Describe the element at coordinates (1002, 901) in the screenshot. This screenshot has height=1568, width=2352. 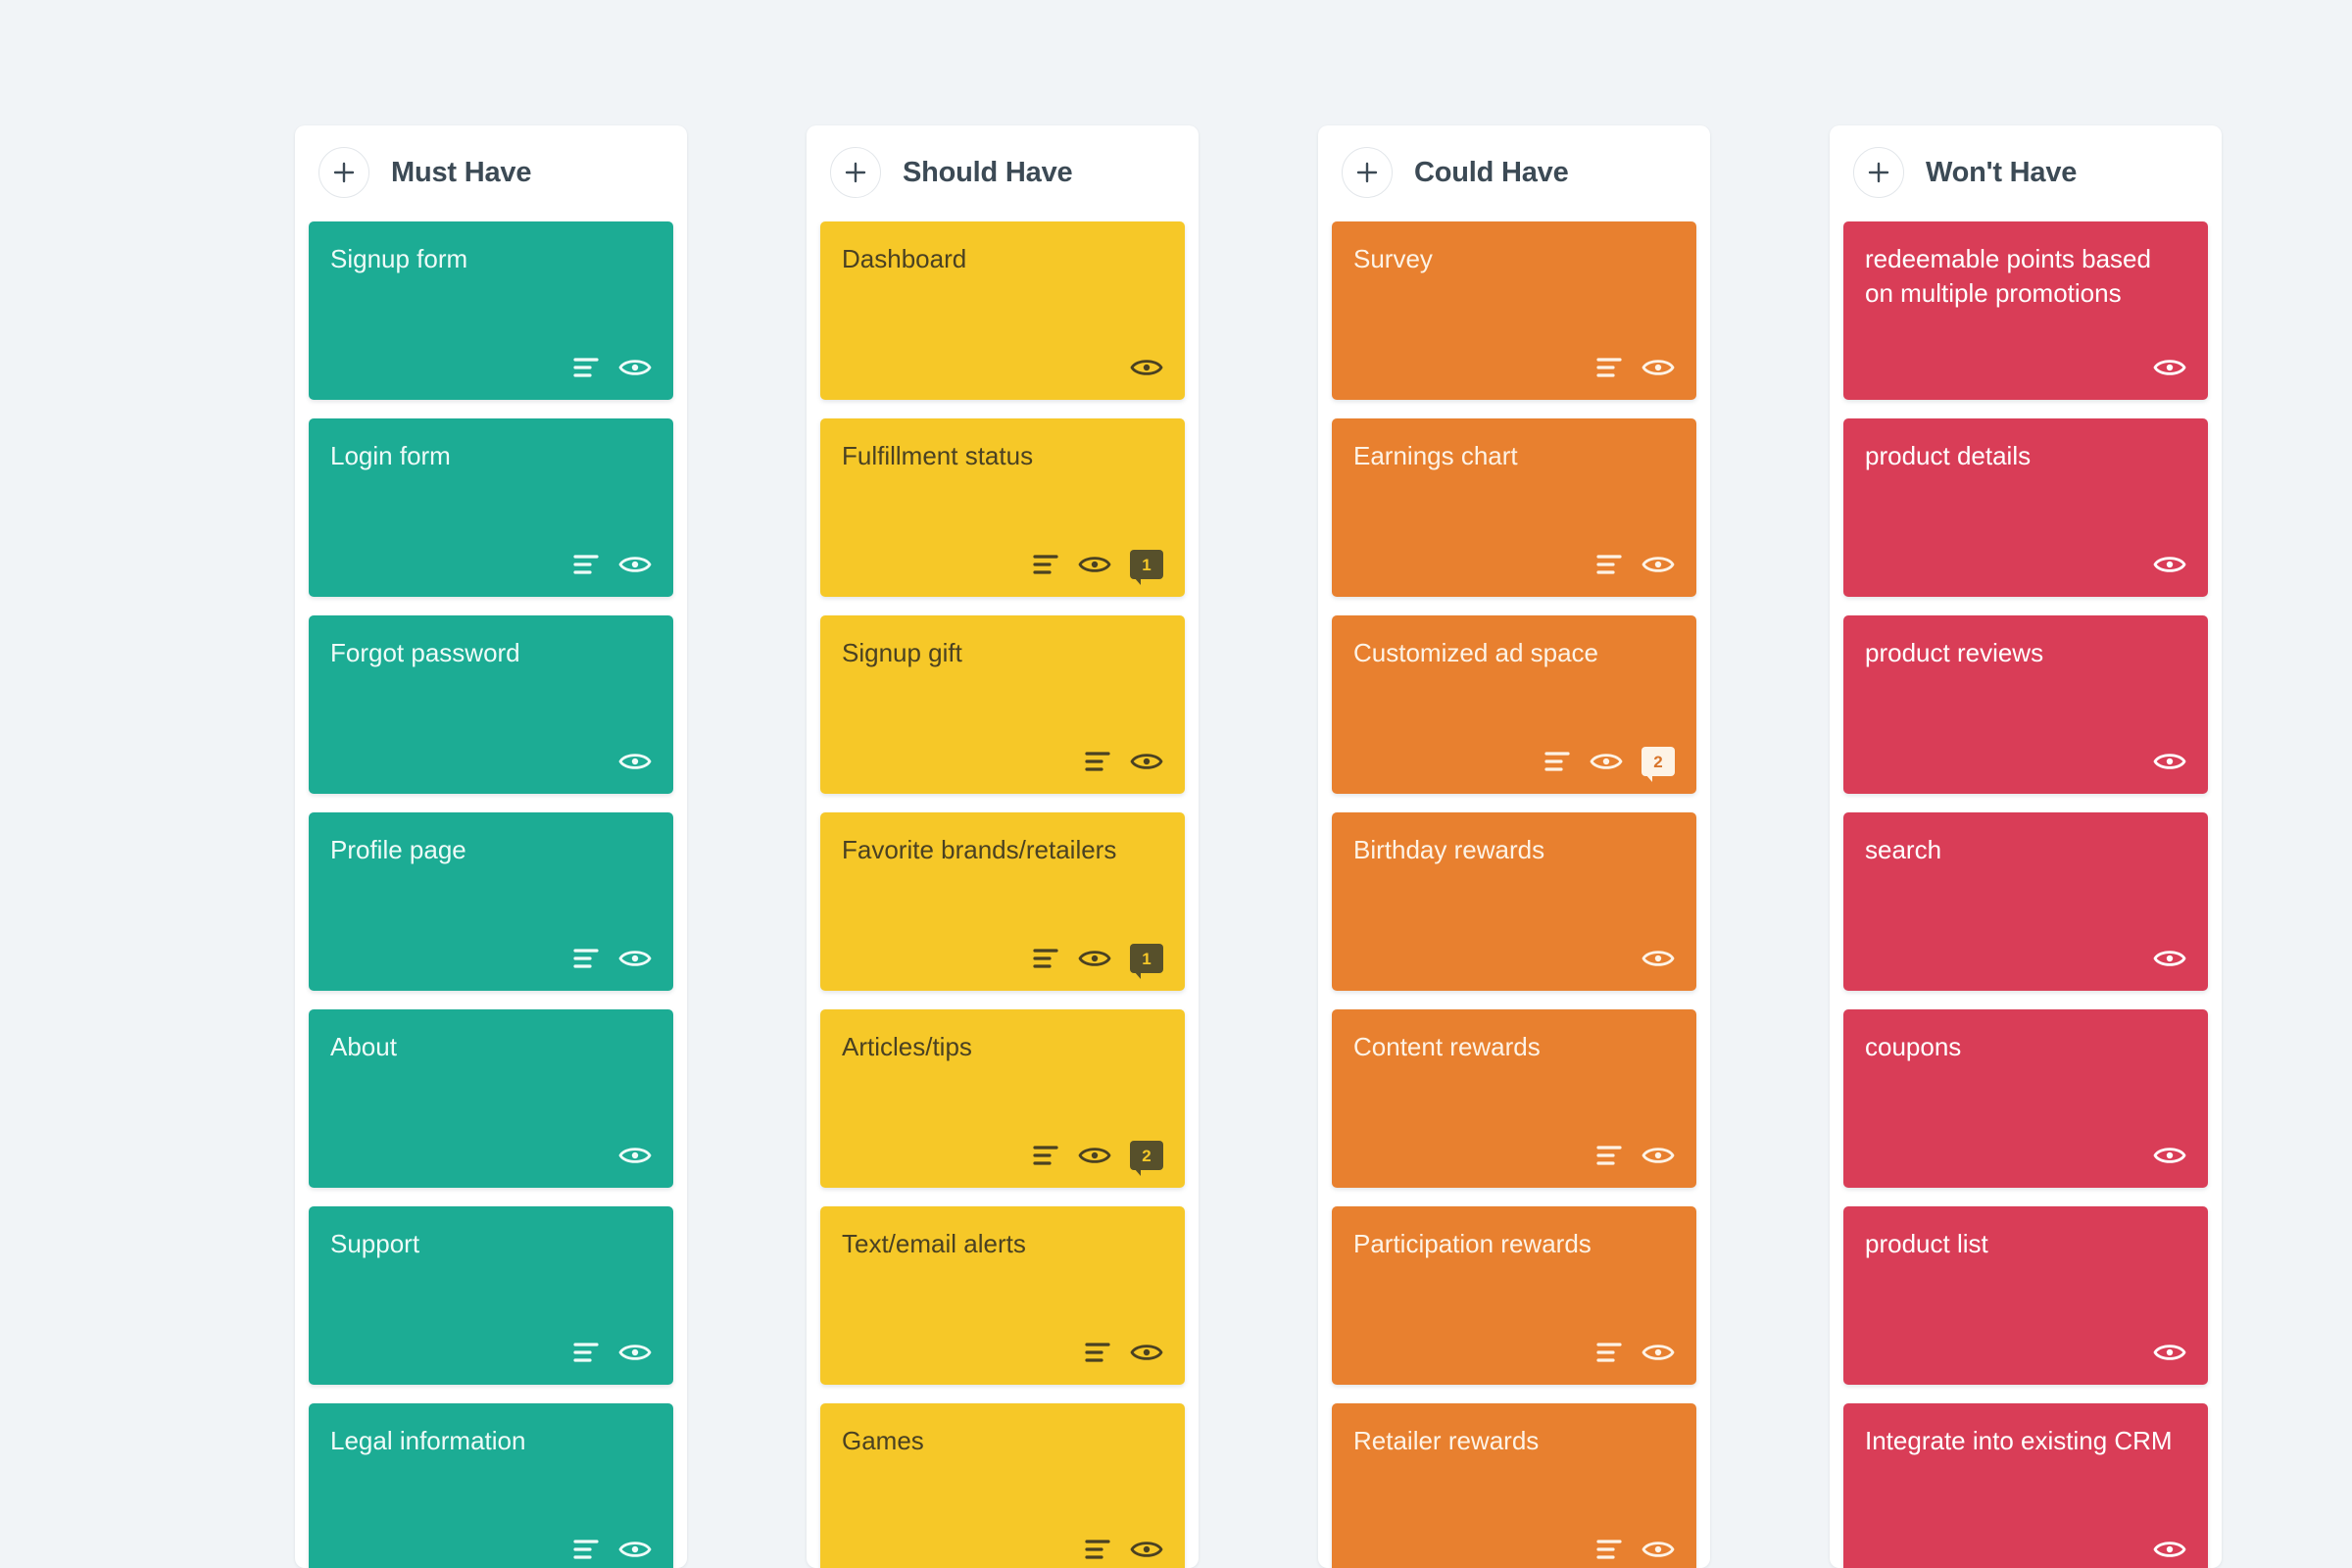
I see `board-card: Favorite brands/retailers 1` at that location.